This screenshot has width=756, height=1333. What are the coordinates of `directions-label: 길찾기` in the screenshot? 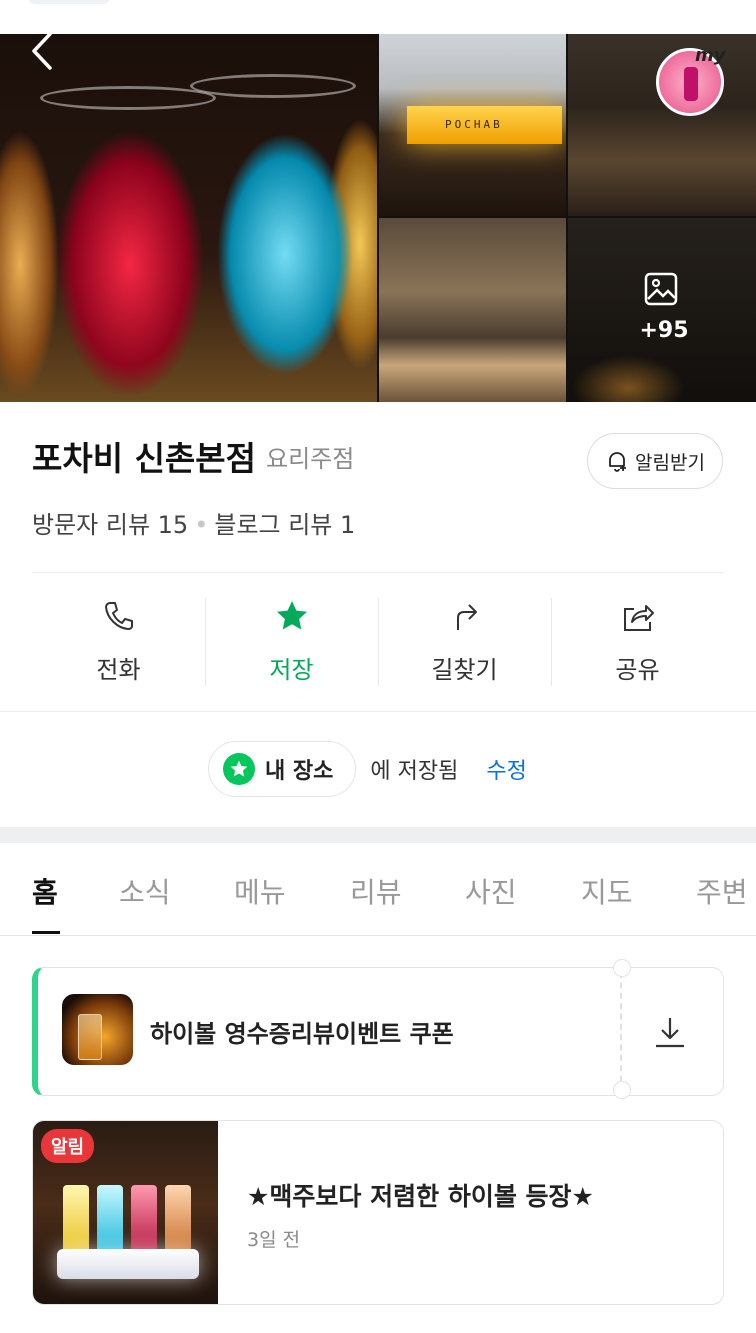 It's located at (464, 670).